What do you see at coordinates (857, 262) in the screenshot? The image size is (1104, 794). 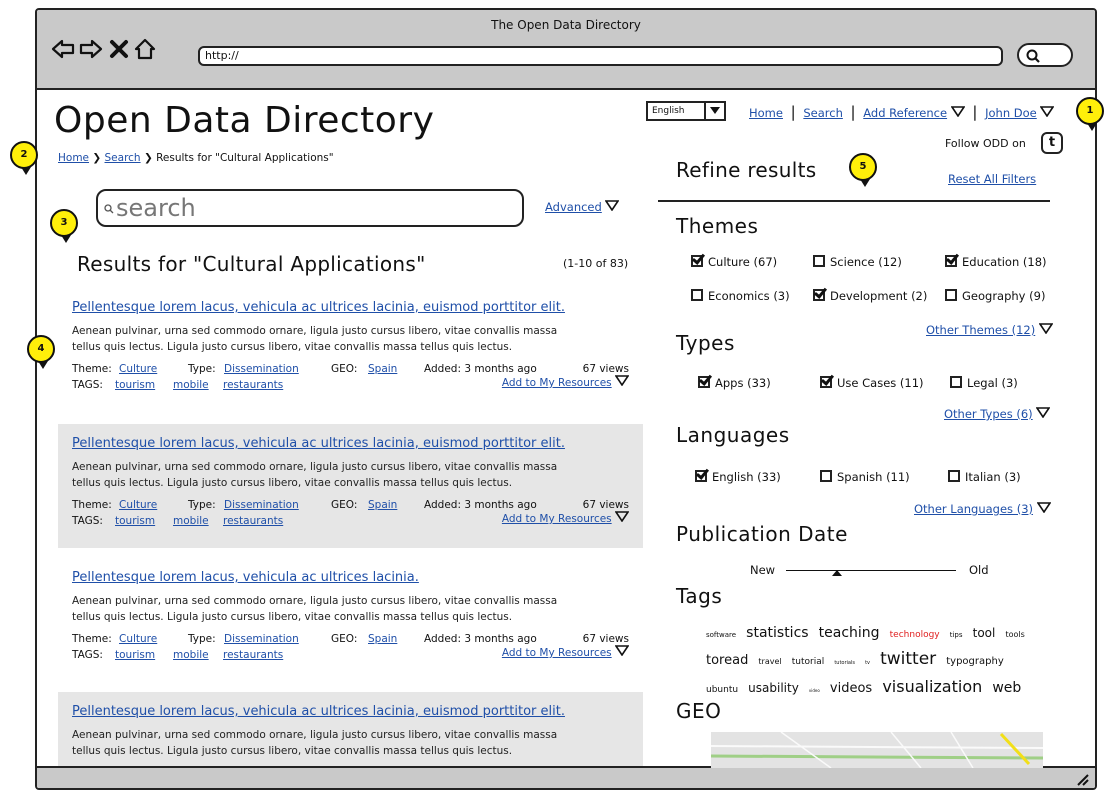 I see `filter-checkbox-science: Science (12)` at bounding box center [857, 262].